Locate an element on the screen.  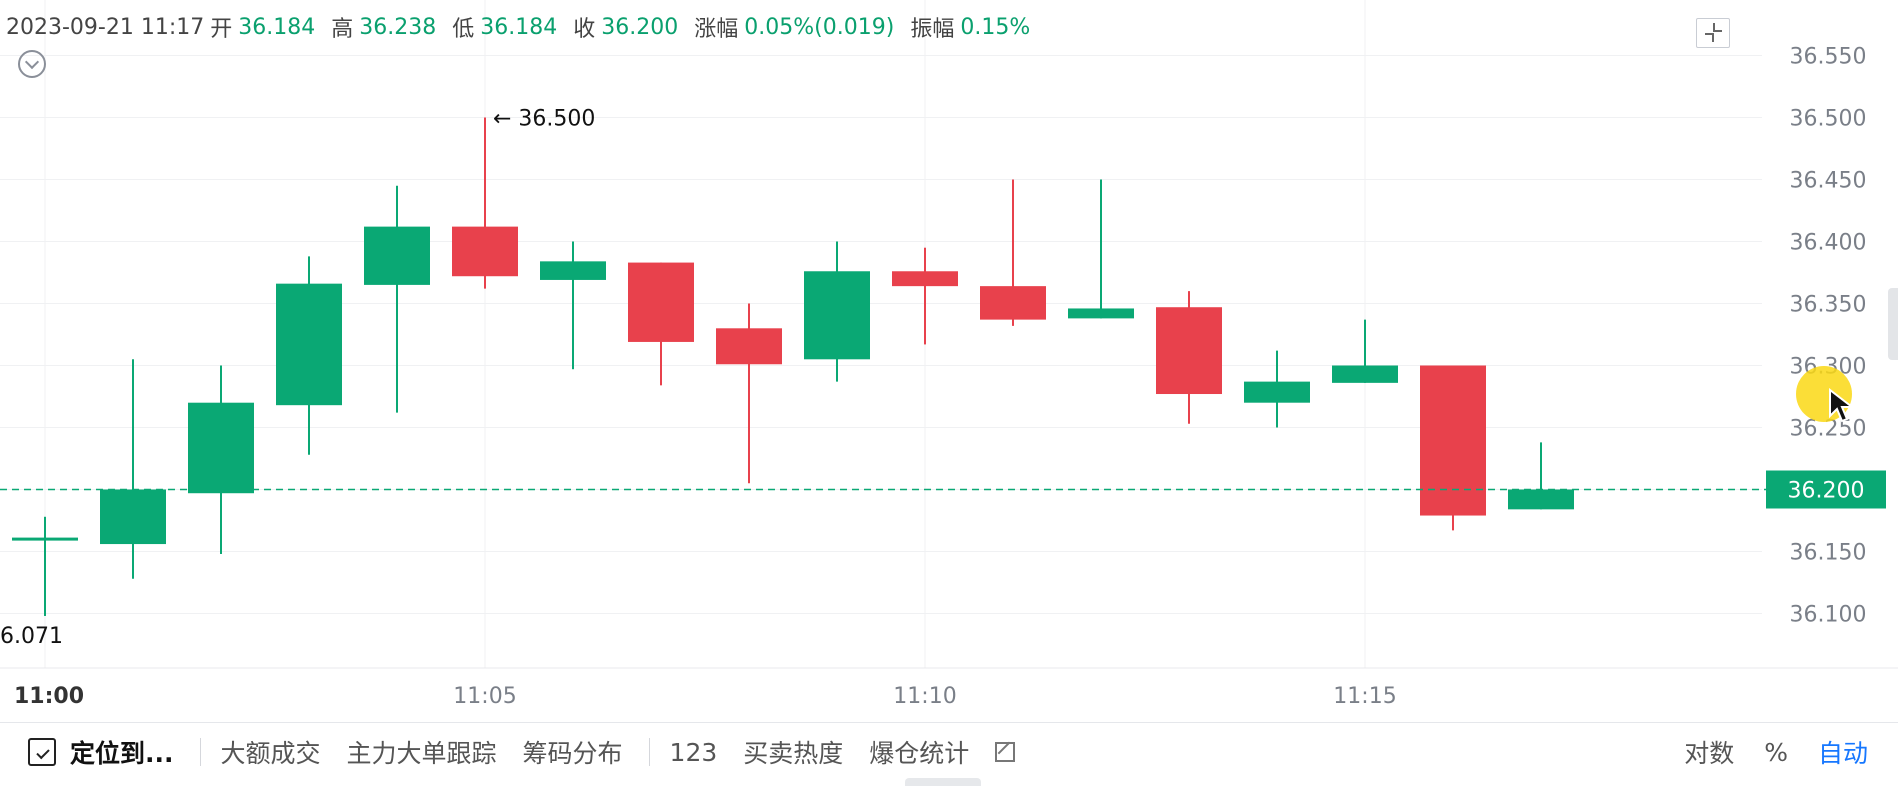
min-price-annotation: 6.071 is located at coordinates (31, 636).